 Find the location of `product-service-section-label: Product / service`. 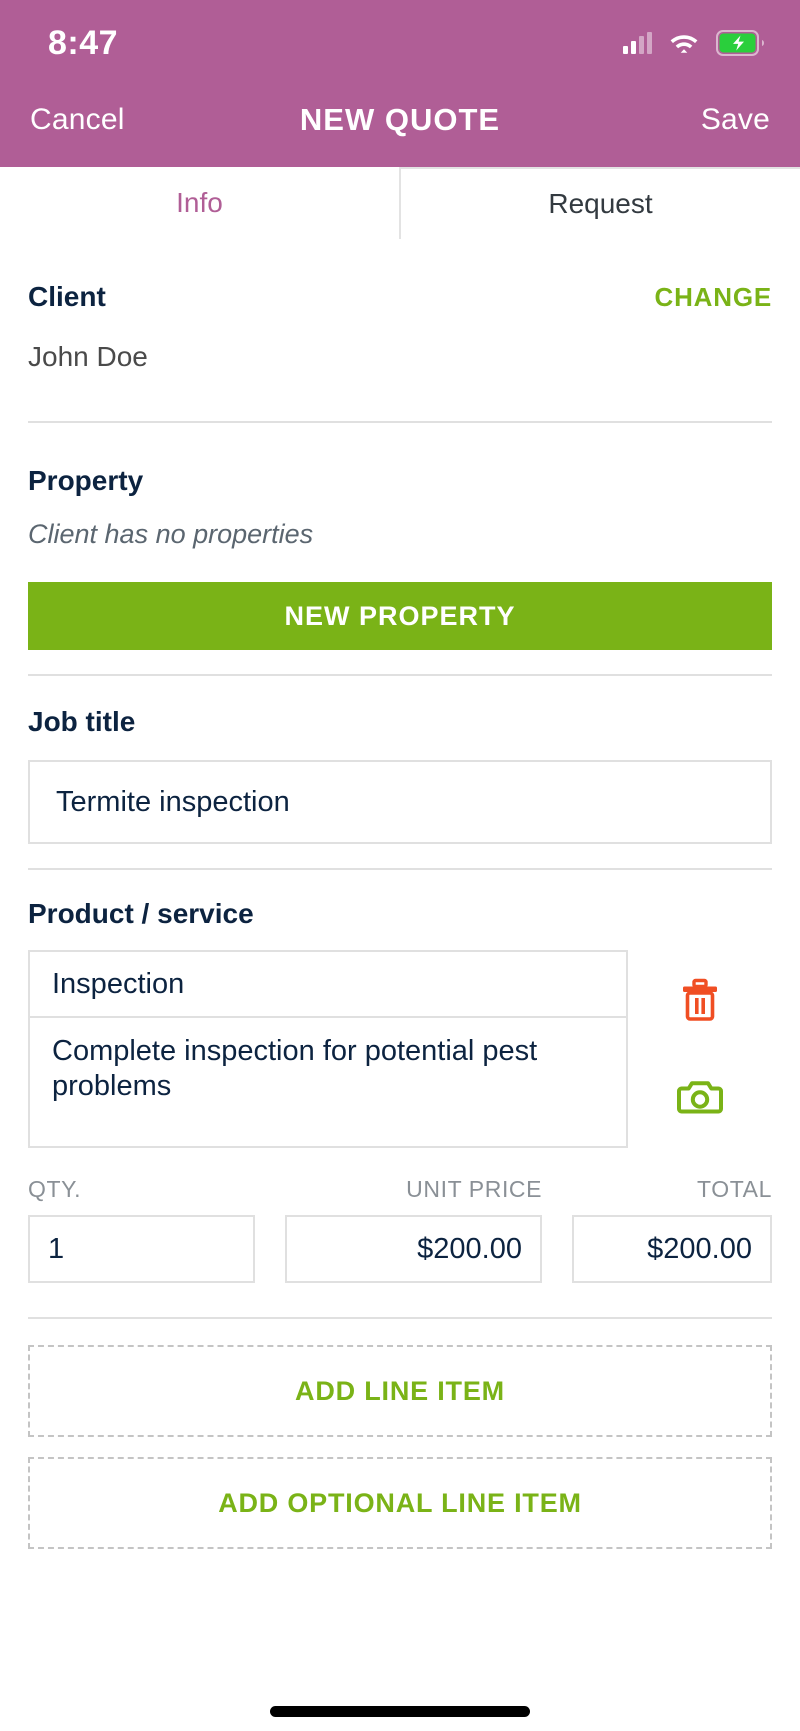

product-service-section-label: Product / service is located at coordinates (141, 913).